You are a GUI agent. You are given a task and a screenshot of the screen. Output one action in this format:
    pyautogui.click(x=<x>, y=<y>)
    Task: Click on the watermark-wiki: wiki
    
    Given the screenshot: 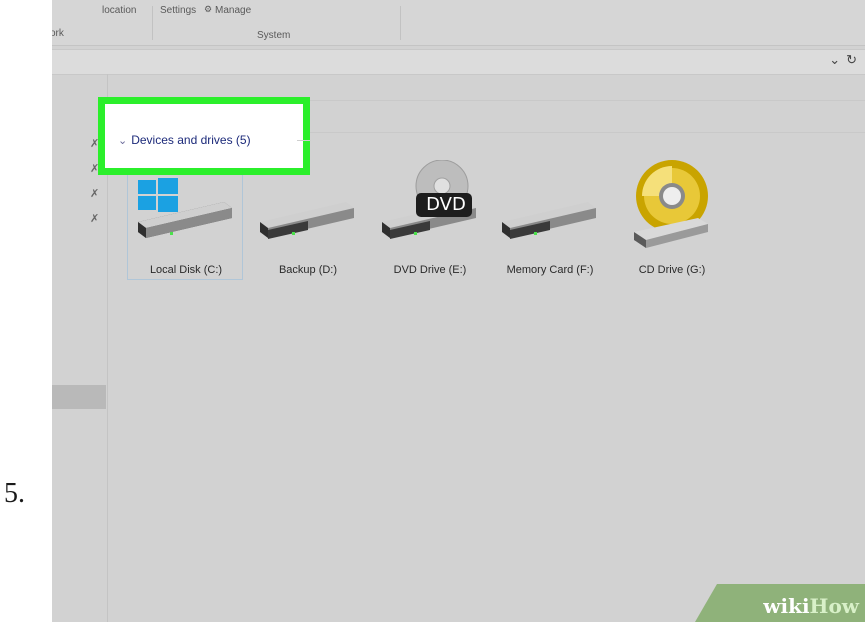 What is the action you would take?
    pyautogui.click(x=786, y=606)
    